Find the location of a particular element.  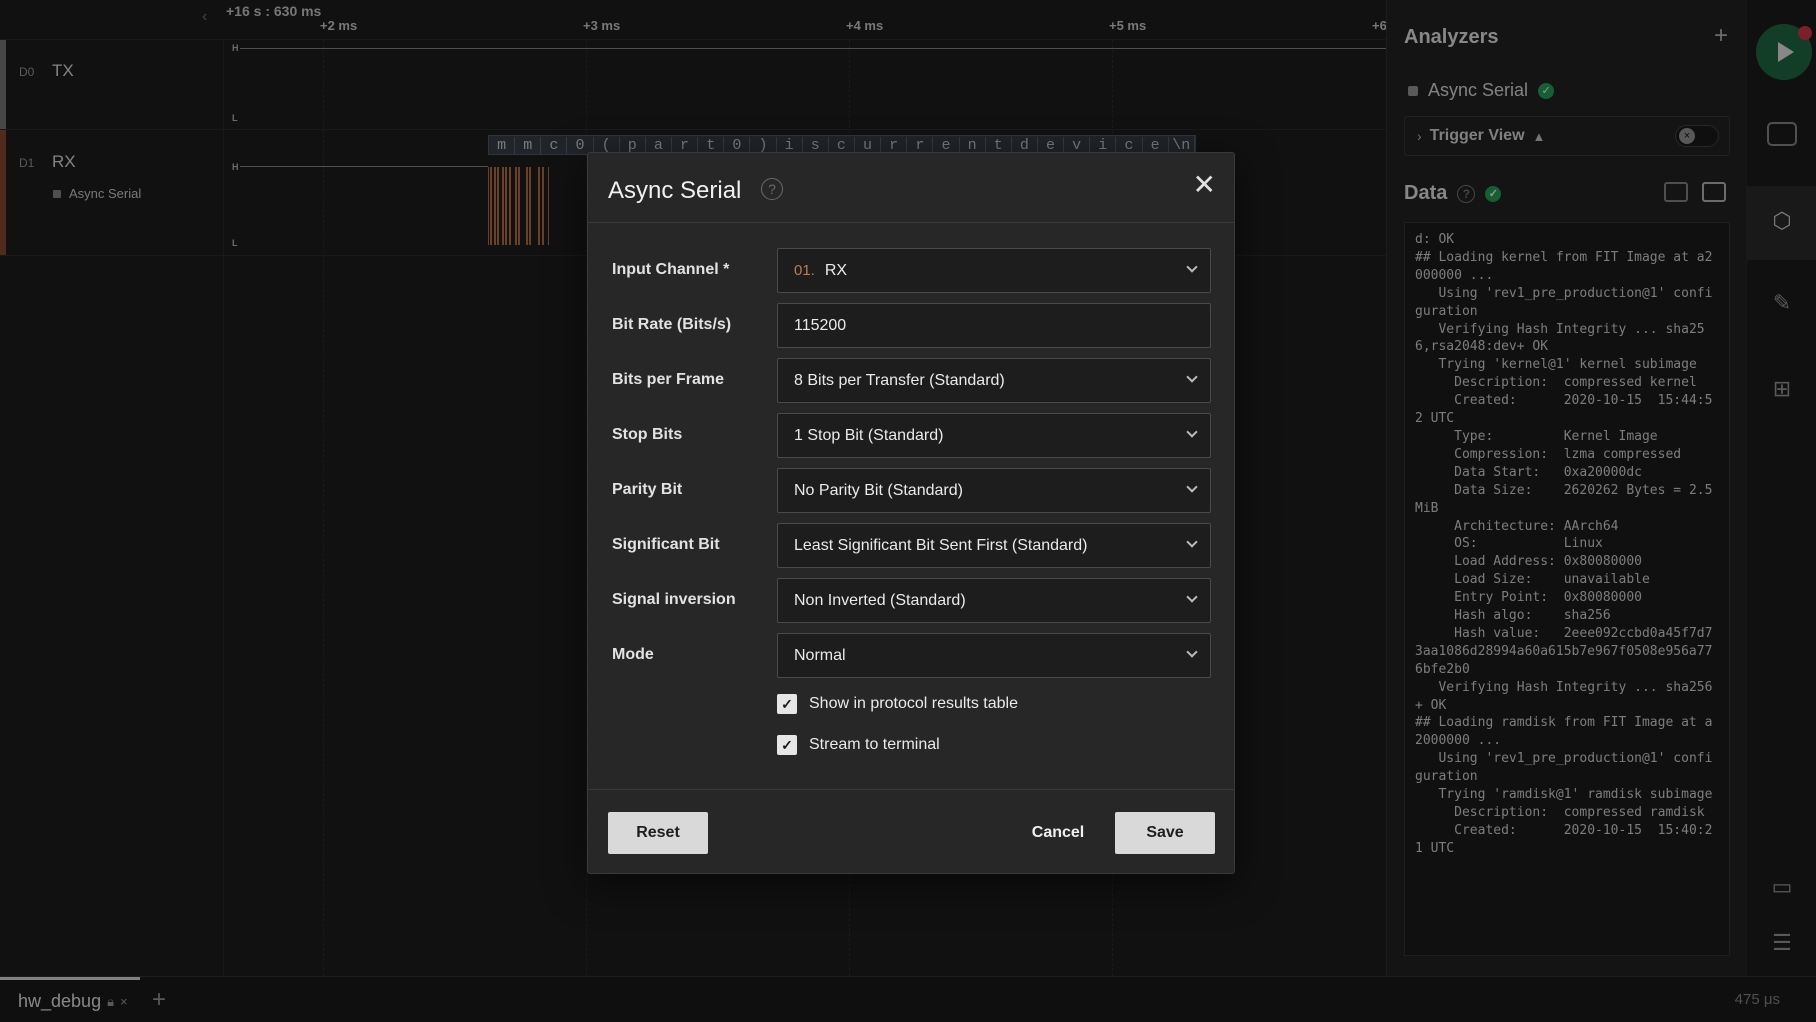

signal-inversion-row: Signal inversion Non Inverted (Standard) is located at coordinates (911, 600).